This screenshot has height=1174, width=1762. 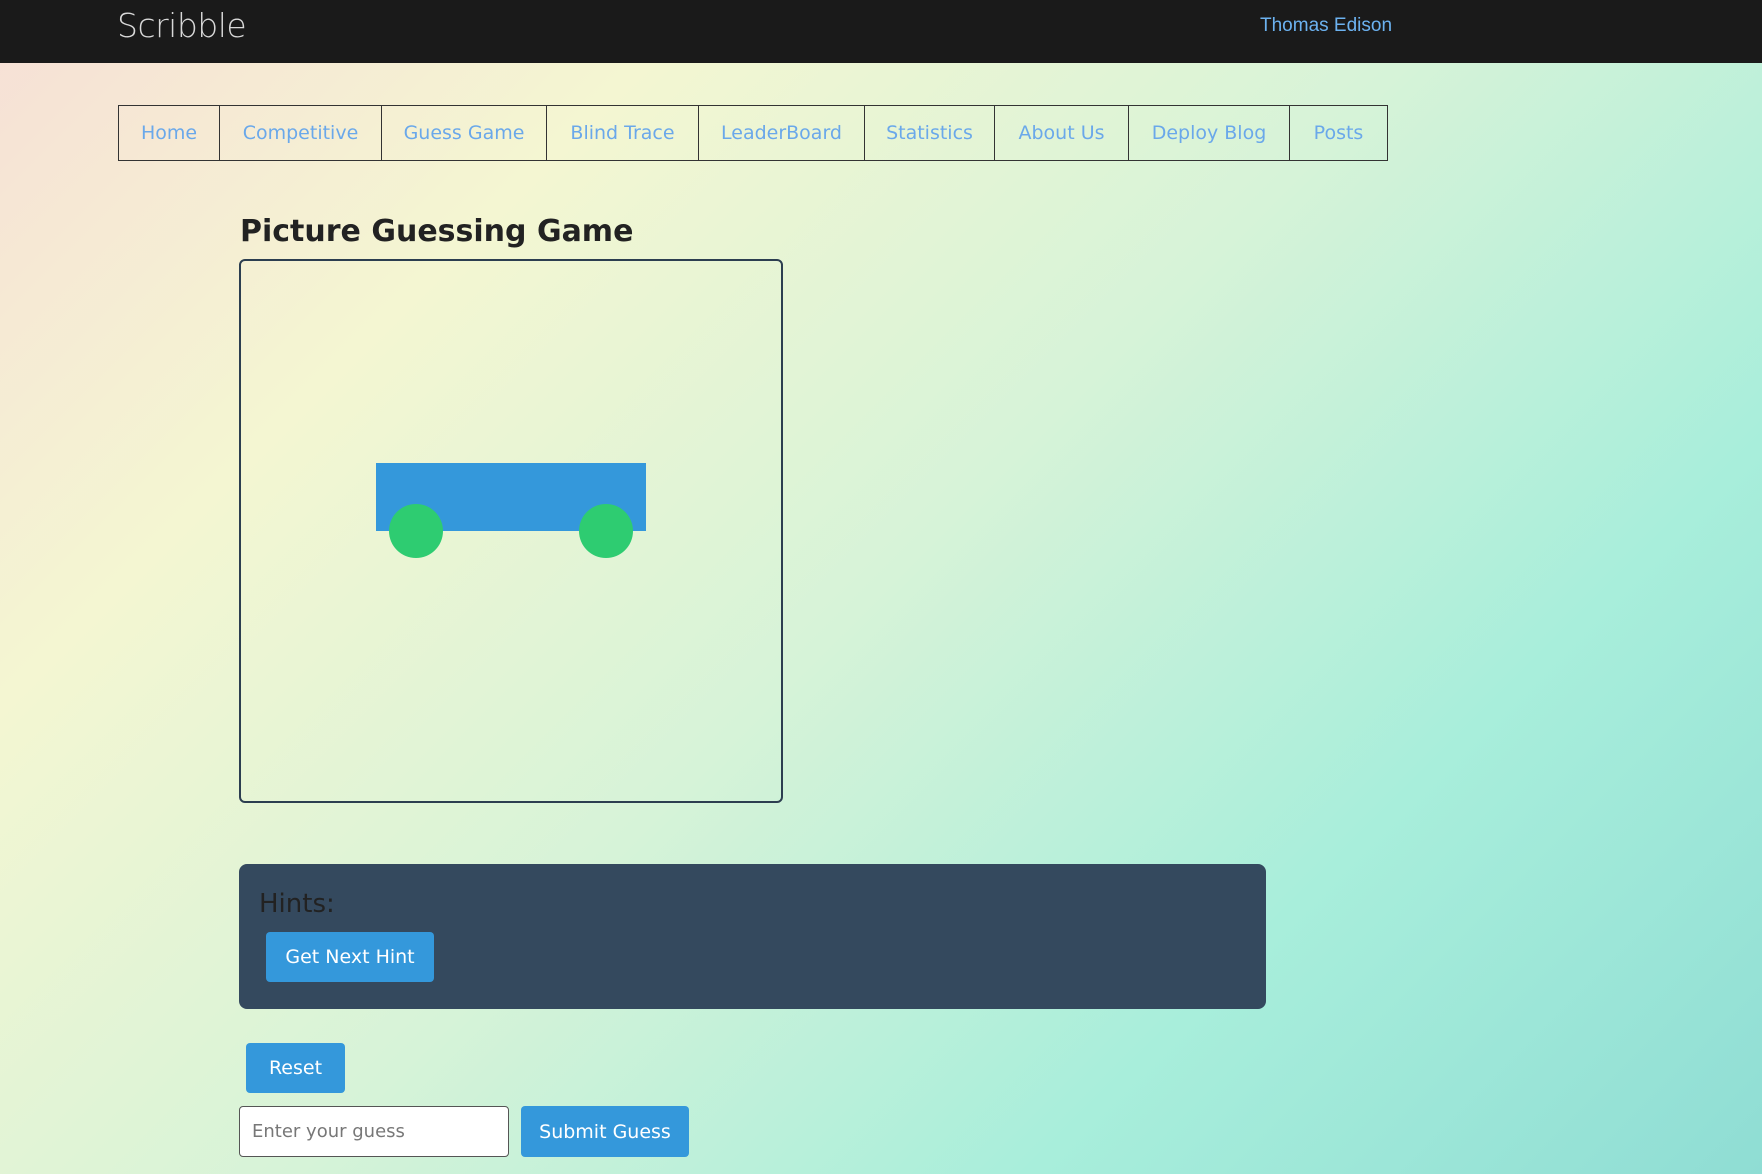 What do you see at coordinates (930, 133) in the screenshot?
I see `nav-item-statistics: Statistics` at bounding box center [930, 133].